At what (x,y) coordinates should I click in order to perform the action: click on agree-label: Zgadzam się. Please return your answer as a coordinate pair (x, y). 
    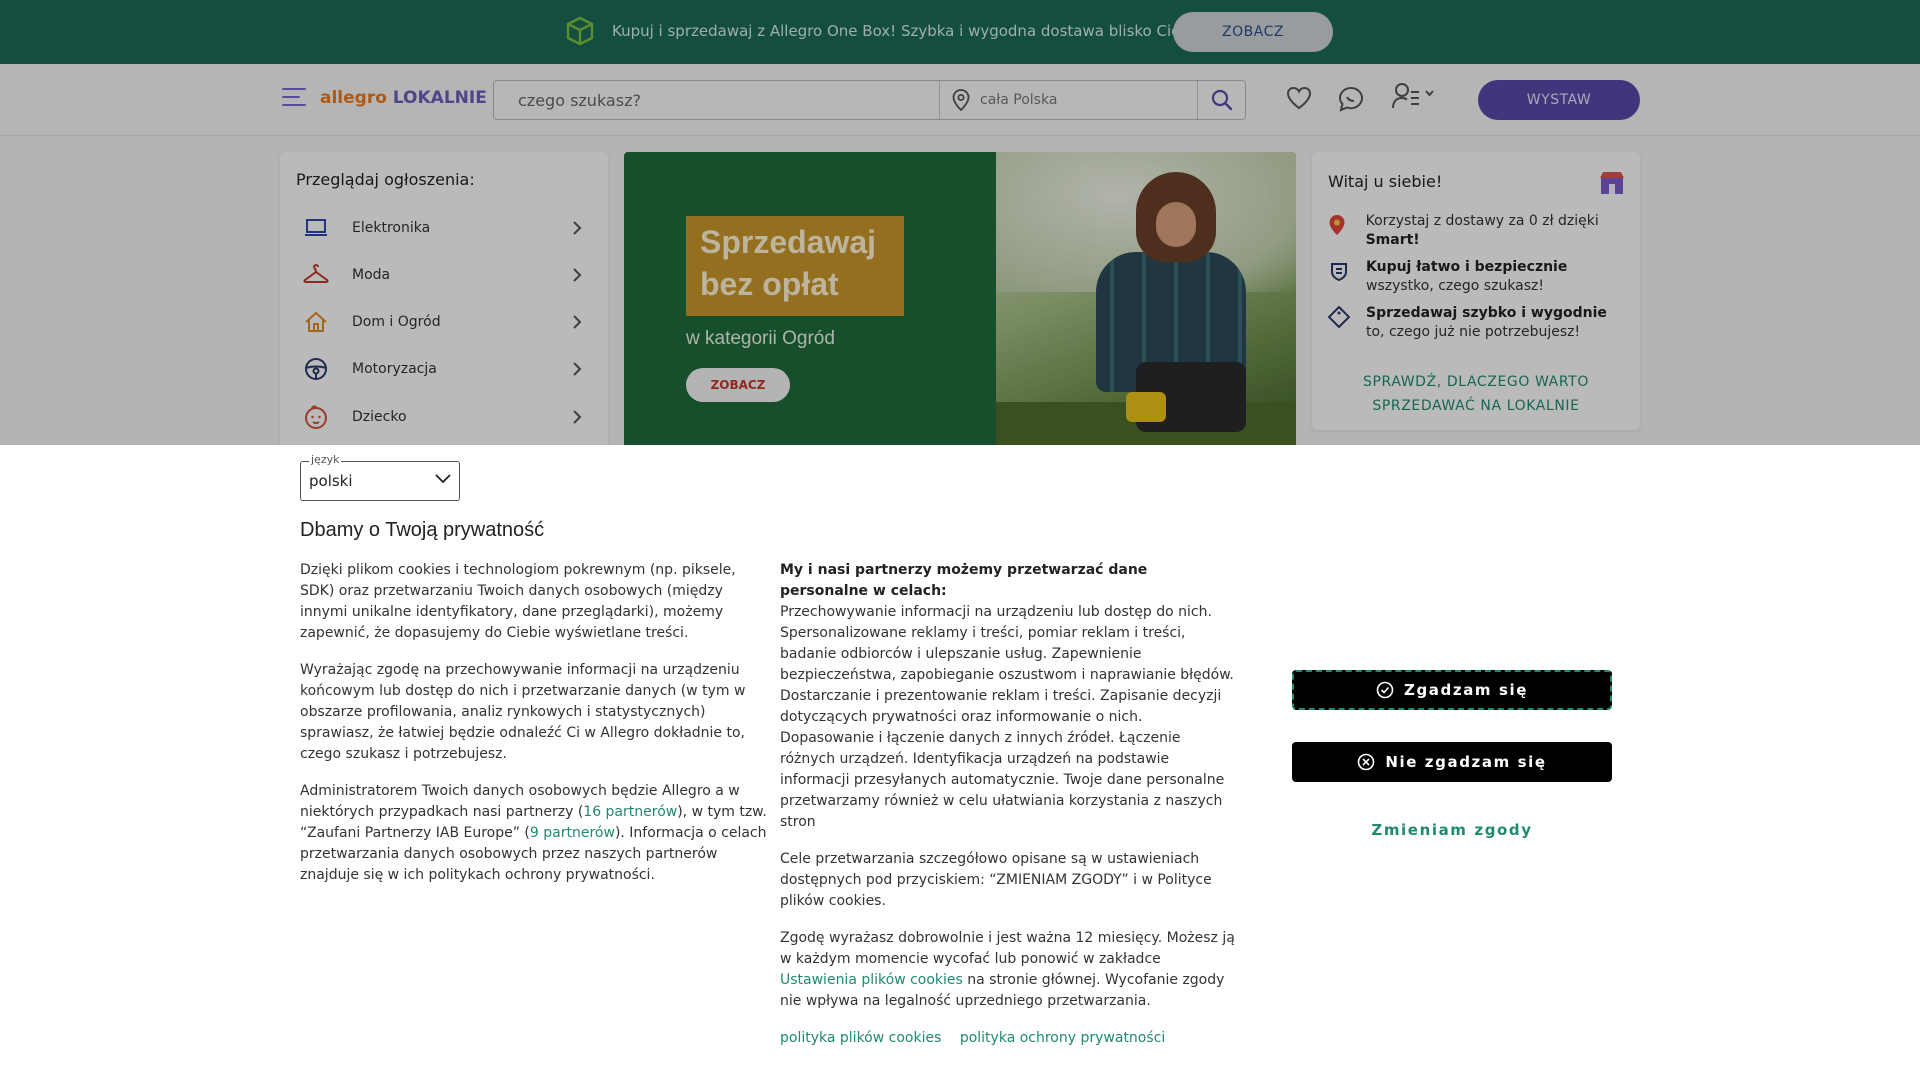
    Looking at the image, I should click on (1466, 690).